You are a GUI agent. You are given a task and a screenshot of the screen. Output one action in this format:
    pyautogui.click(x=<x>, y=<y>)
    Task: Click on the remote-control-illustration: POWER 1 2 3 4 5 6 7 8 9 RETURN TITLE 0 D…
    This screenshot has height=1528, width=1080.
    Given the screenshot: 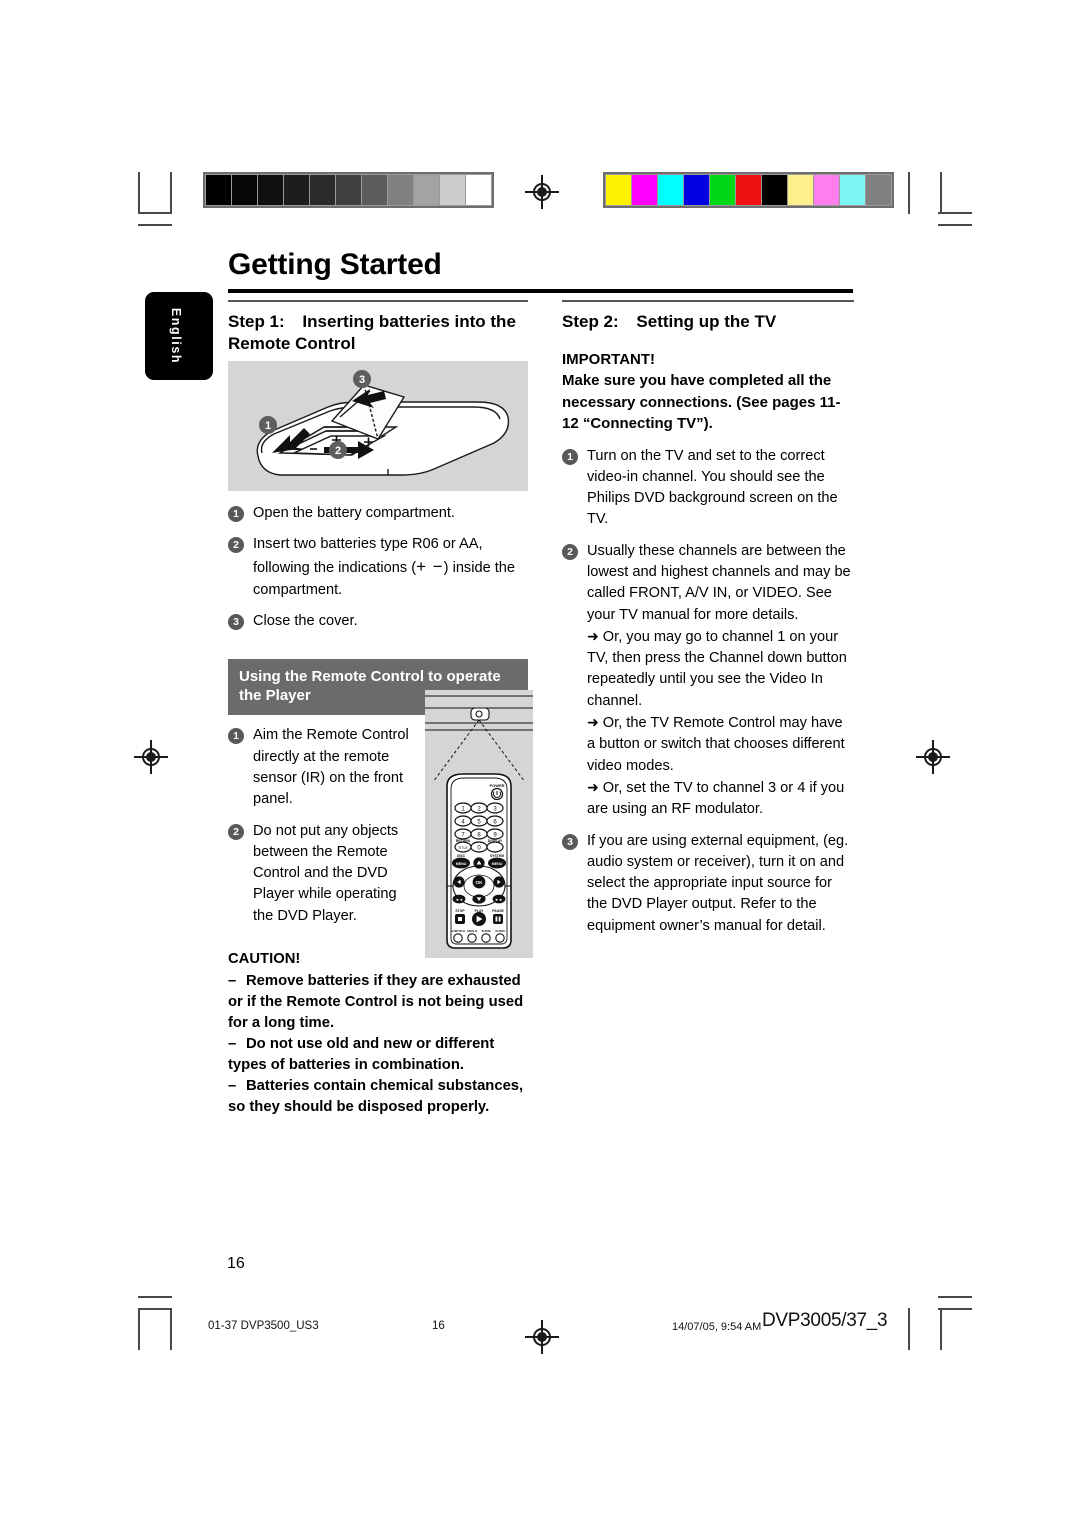 What is the action you would take?
    pyautogui.click(x=479, y=824)
    